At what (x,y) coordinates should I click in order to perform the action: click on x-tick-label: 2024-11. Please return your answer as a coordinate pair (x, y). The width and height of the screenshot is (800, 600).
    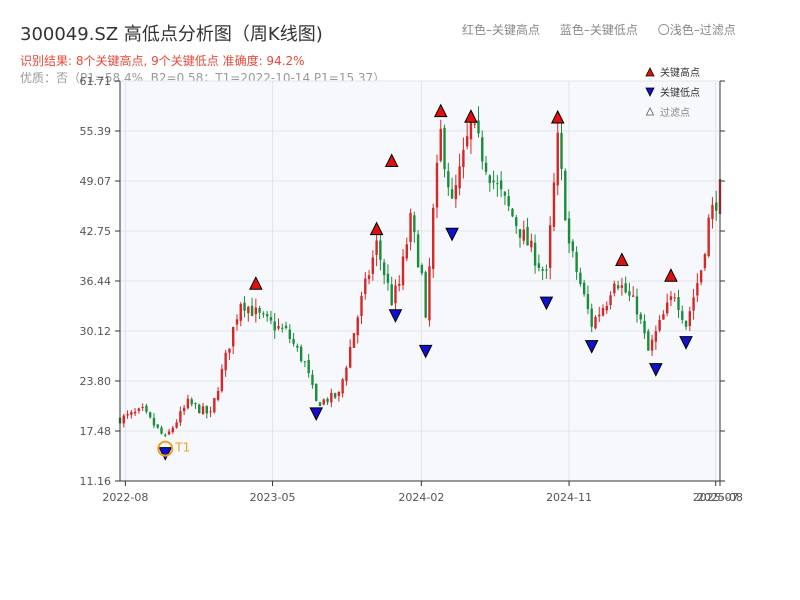
    Looking at the image, I should click on (569, 497).